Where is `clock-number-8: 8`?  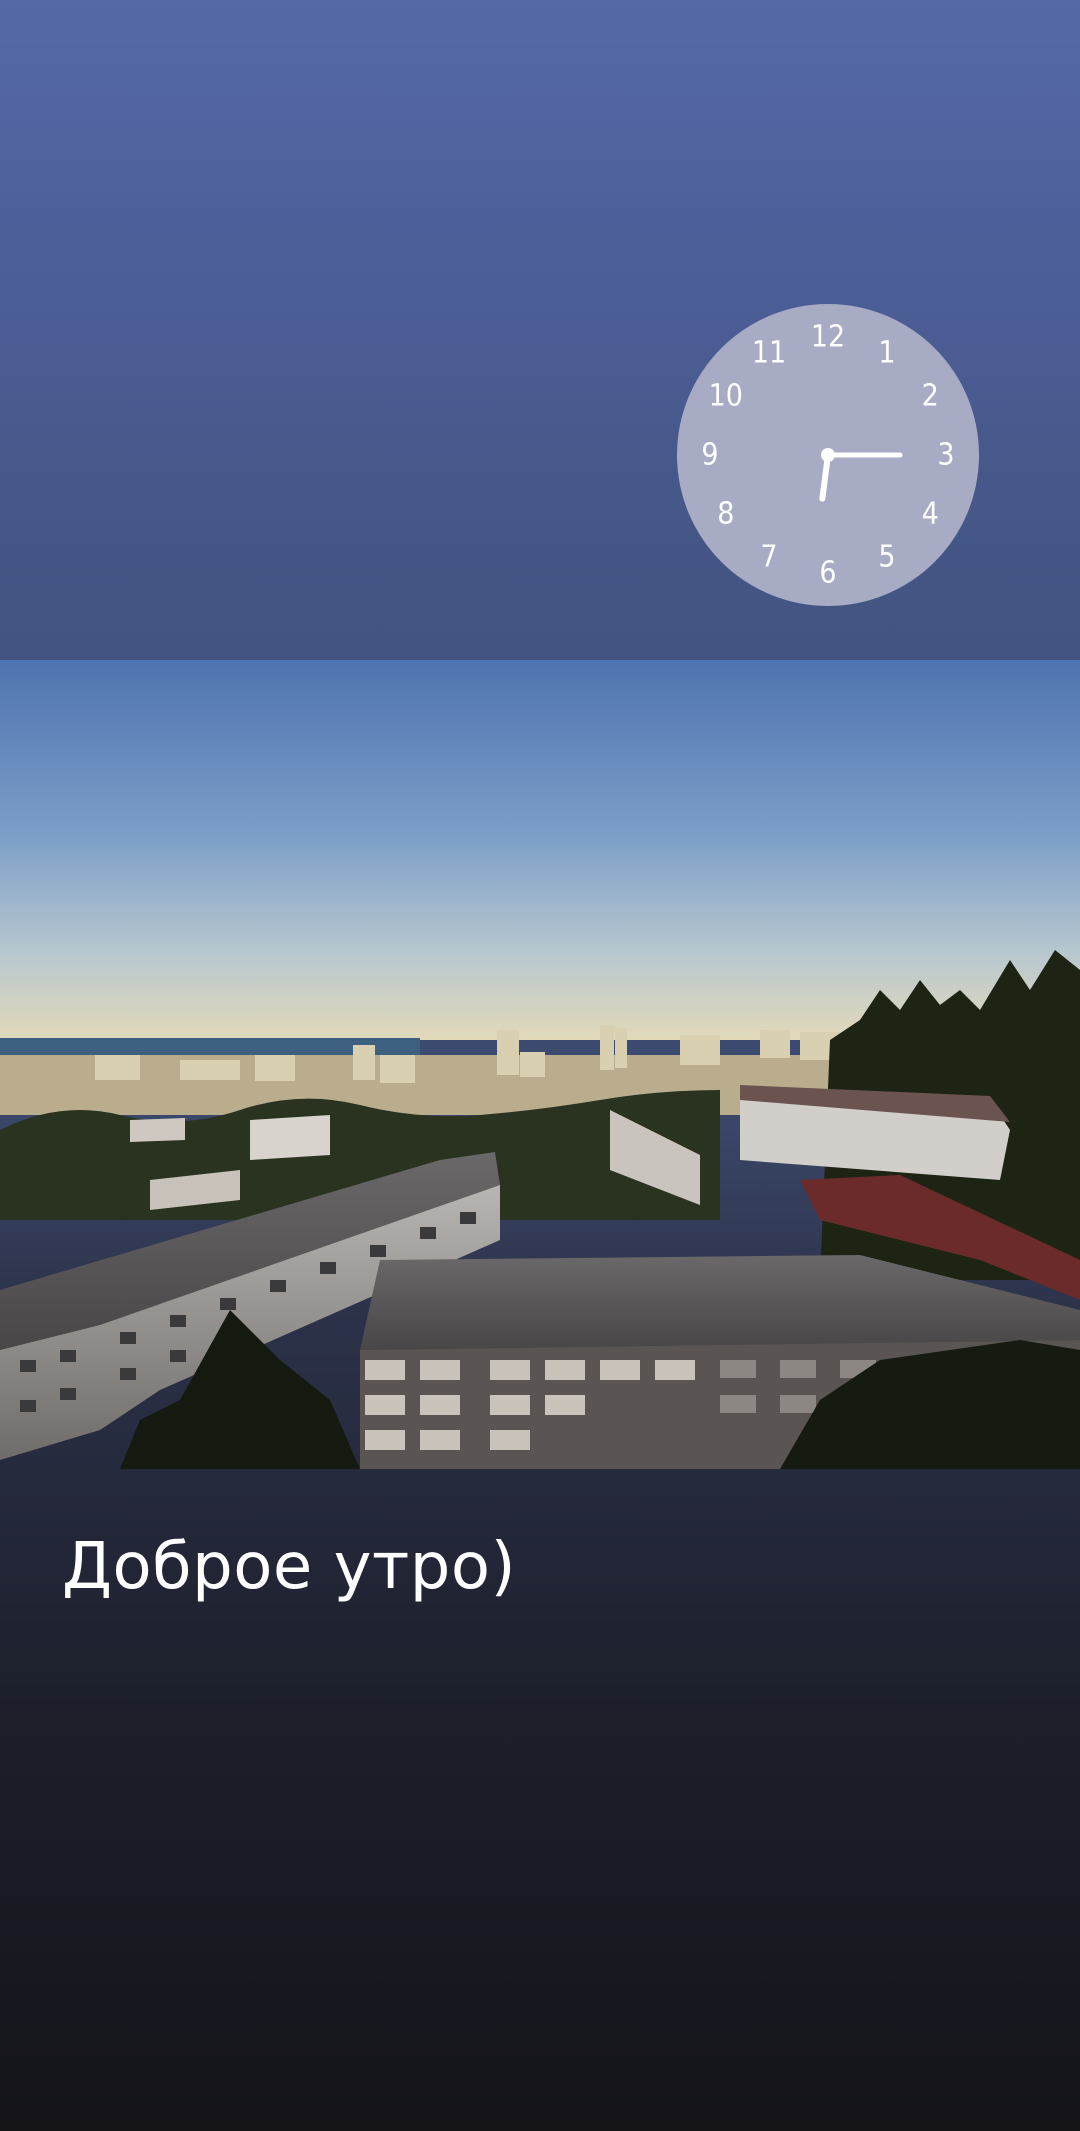
clock-number-8: 8 is located at coordinates (725, 514).